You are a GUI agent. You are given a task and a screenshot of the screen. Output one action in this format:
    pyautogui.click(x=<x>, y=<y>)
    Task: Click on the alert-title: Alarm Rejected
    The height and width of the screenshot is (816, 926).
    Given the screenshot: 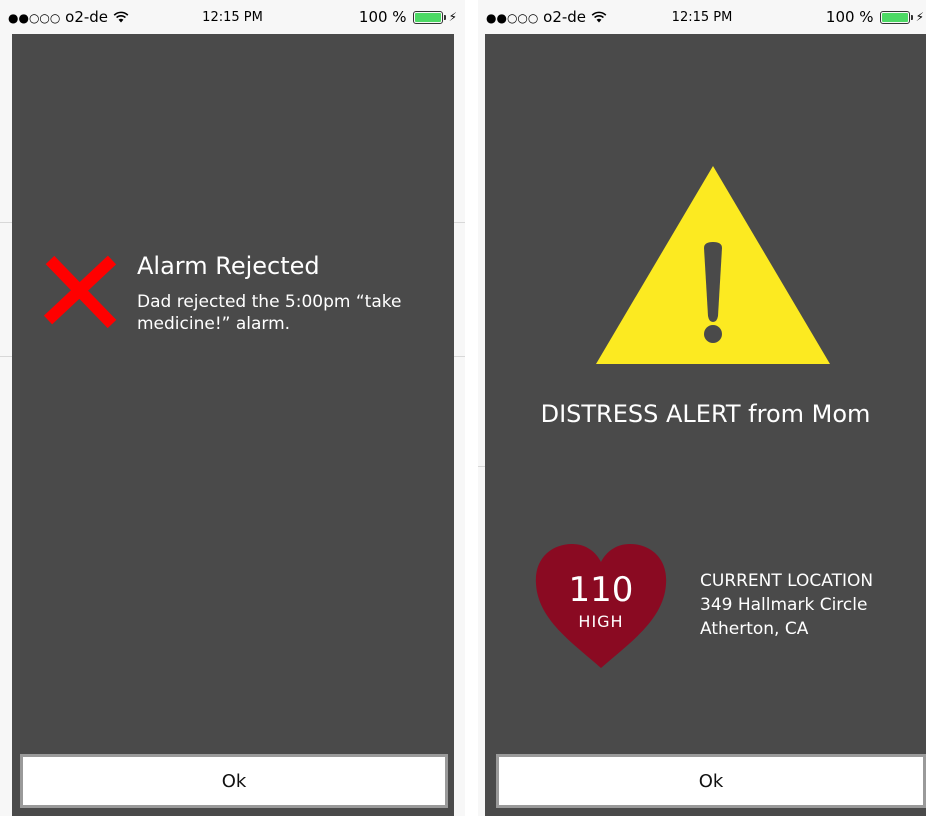 What is the action you would take?
    pyautogui.click(x=228, y=266)
    